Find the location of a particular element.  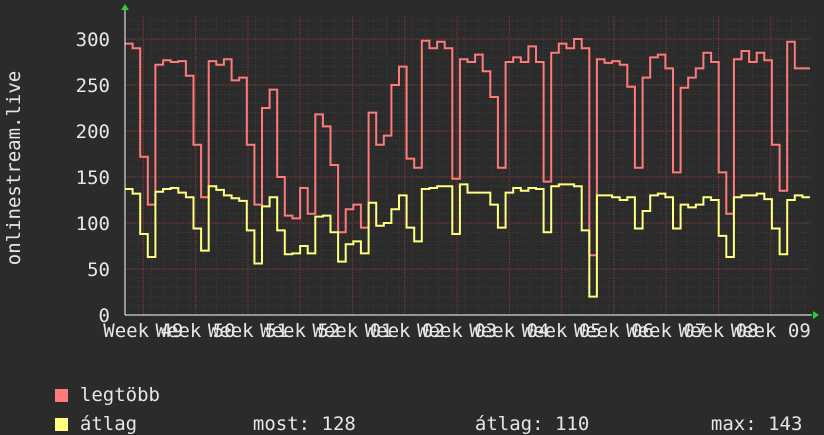

y-tick-label: 100 is located at coordinates (93, 224).